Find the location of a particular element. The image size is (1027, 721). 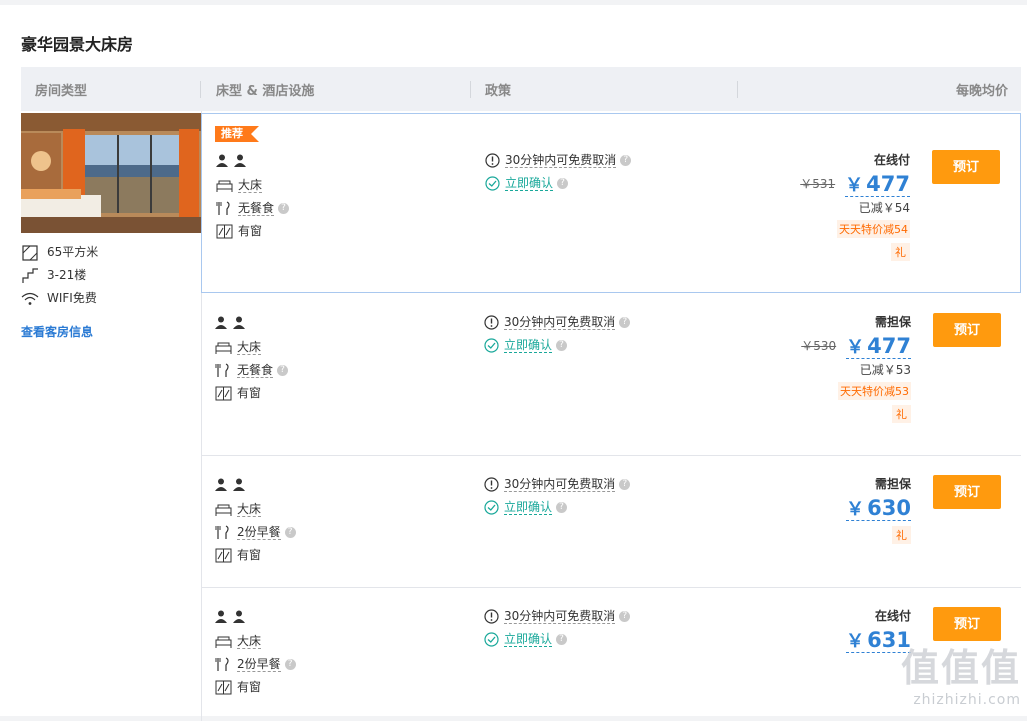

header-policy: 政策 is located at coordinates (498, 91).